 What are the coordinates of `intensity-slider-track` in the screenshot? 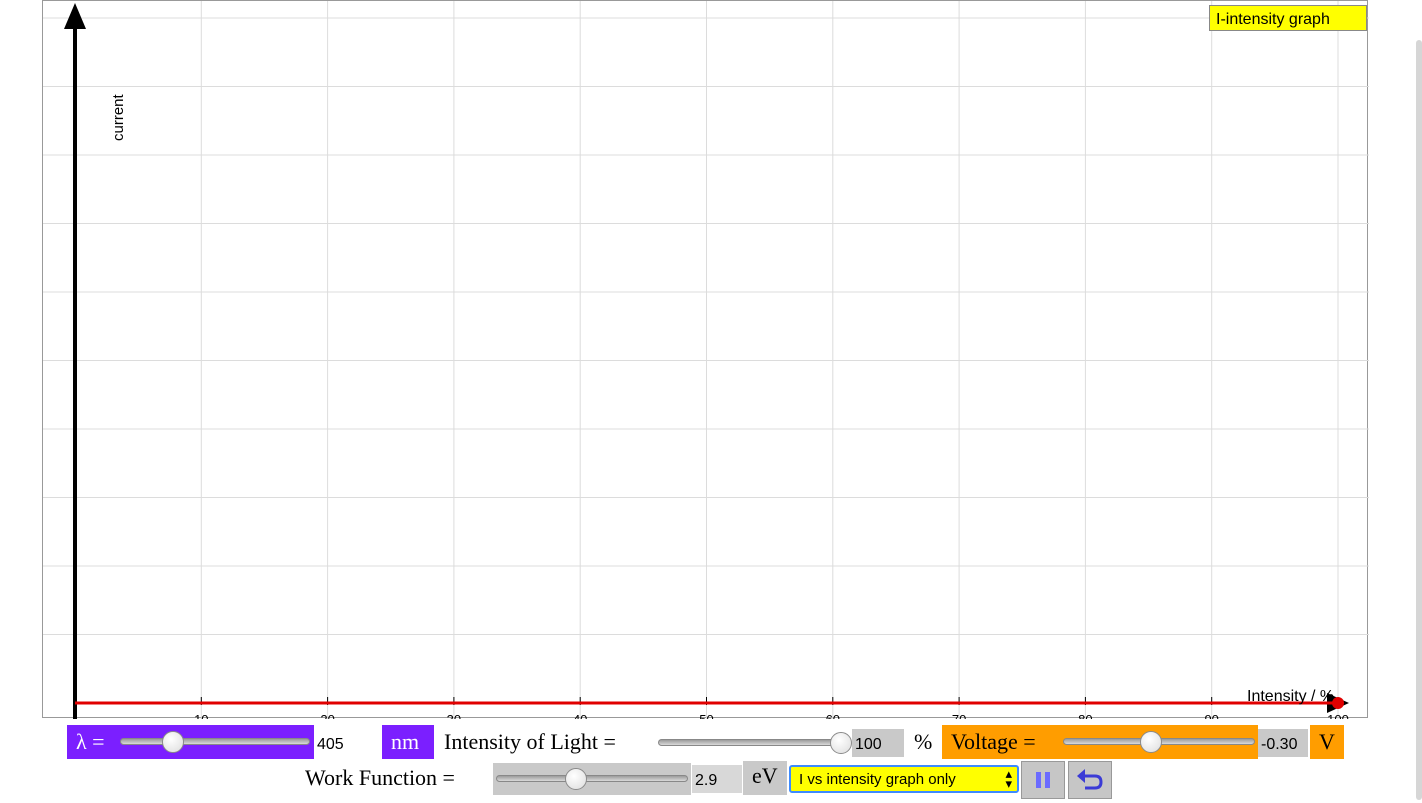 It's located at (754, 742).